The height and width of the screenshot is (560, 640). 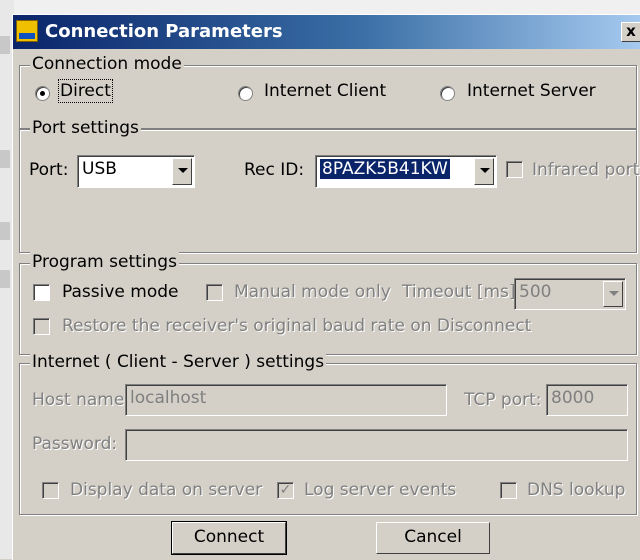 What do you see at coordinates (164, 31) in the screenshot?
I see `dialog-title: Connection Parameters` at bounding box center [164, 31].